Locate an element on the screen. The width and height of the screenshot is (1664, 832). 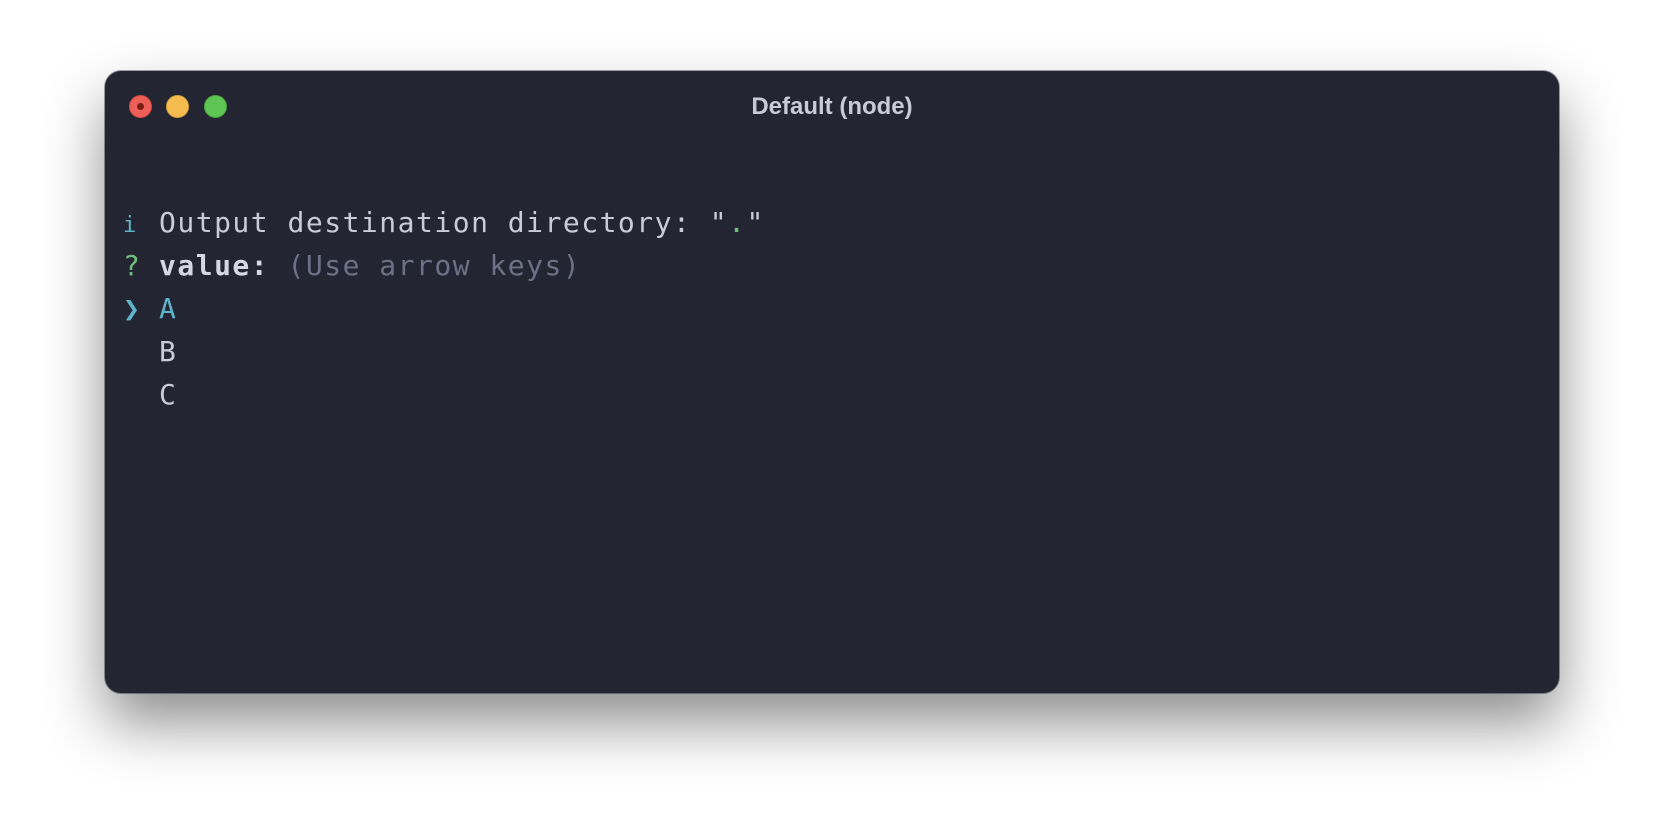
option-a: ❯ A is located at coordinates (444, 308).